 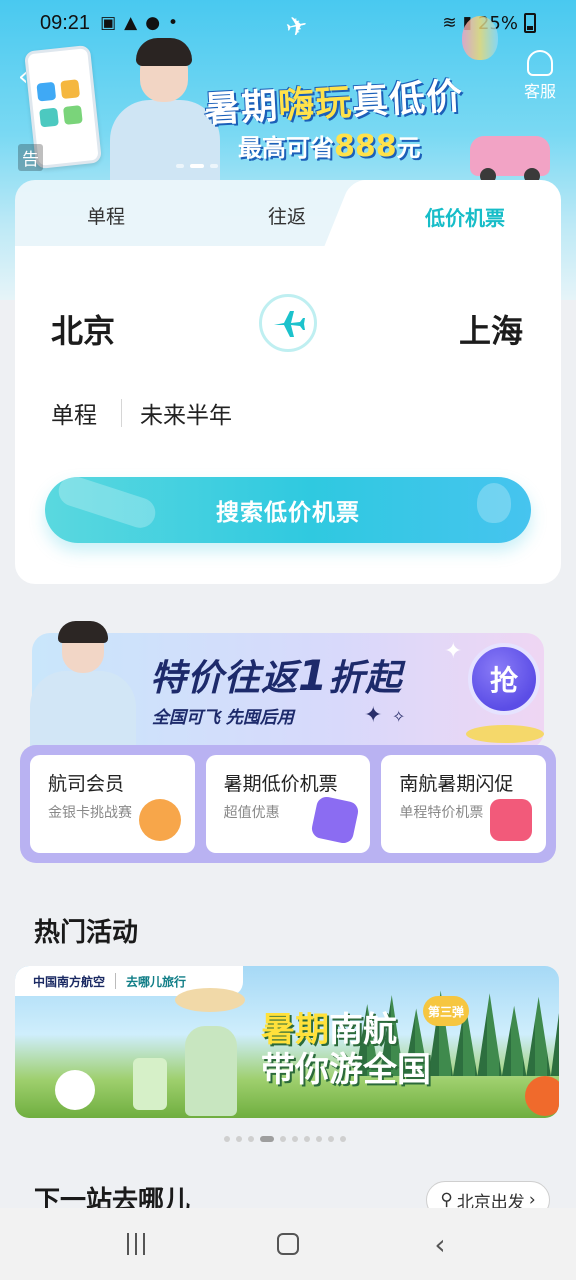 I want to click on system-nav-bar: ‹, so click(x=288, y=1244).